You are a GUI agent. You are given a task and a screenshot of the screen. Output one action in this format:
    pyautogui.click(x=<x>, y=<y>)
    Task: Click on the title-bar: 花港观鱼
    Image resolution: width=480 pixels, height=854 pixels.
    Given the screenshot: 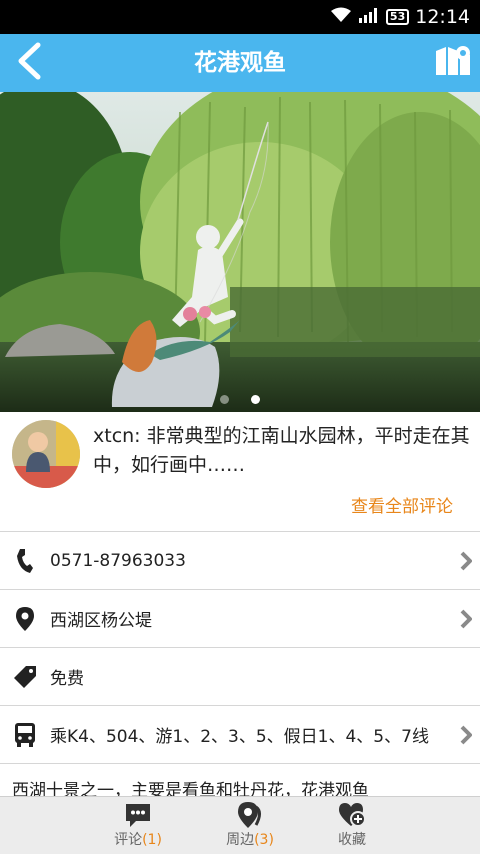 What is the action you would take?
    pyautogui.click(x=240, y=63)
    